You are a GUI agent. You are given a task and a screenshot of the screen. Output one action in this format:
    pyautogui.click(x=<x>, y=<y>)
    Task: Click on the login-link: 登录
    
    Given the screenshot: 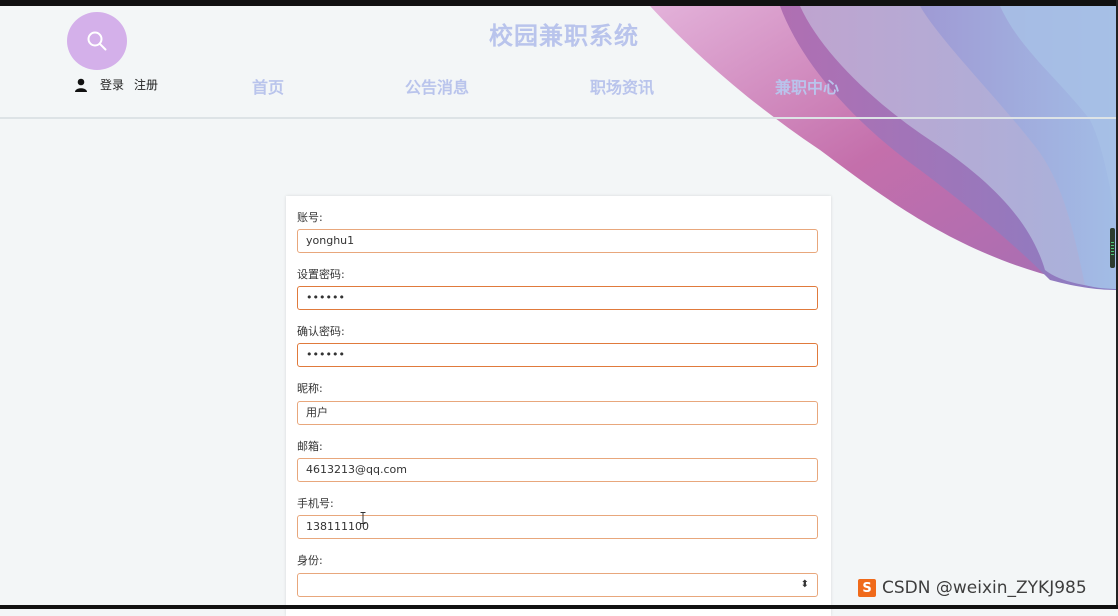 What is the action you would take?
    pyautogui.click(x=112, y=84)
    